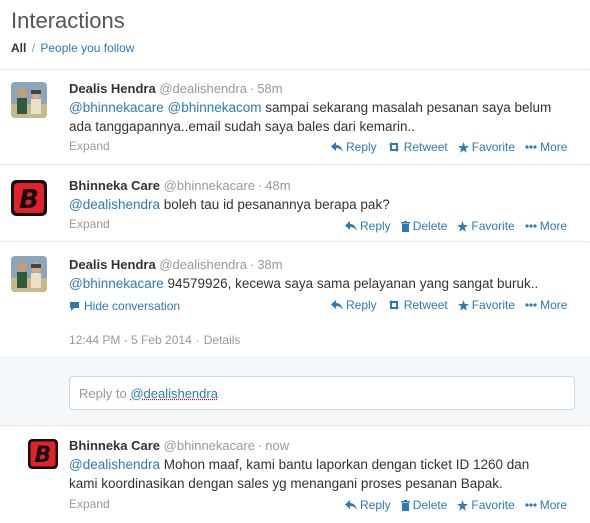  I want to click on reply-area: Reply to @dealishendra, so click(295, 391).